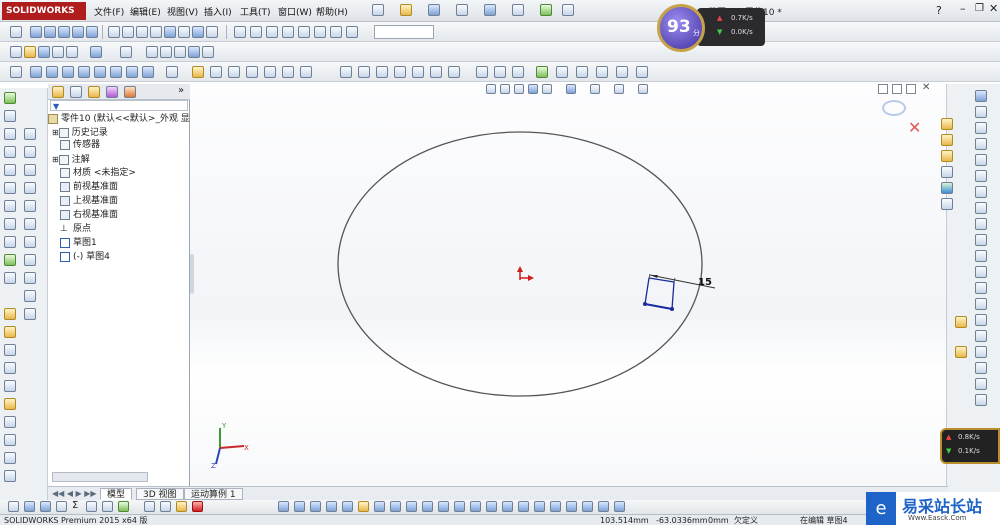 This screenshot has width=1000, height=526. What do you see at coordinates (981, 336) in the screenshot?
I see `extend-icon` at bounding box center [981, 336].